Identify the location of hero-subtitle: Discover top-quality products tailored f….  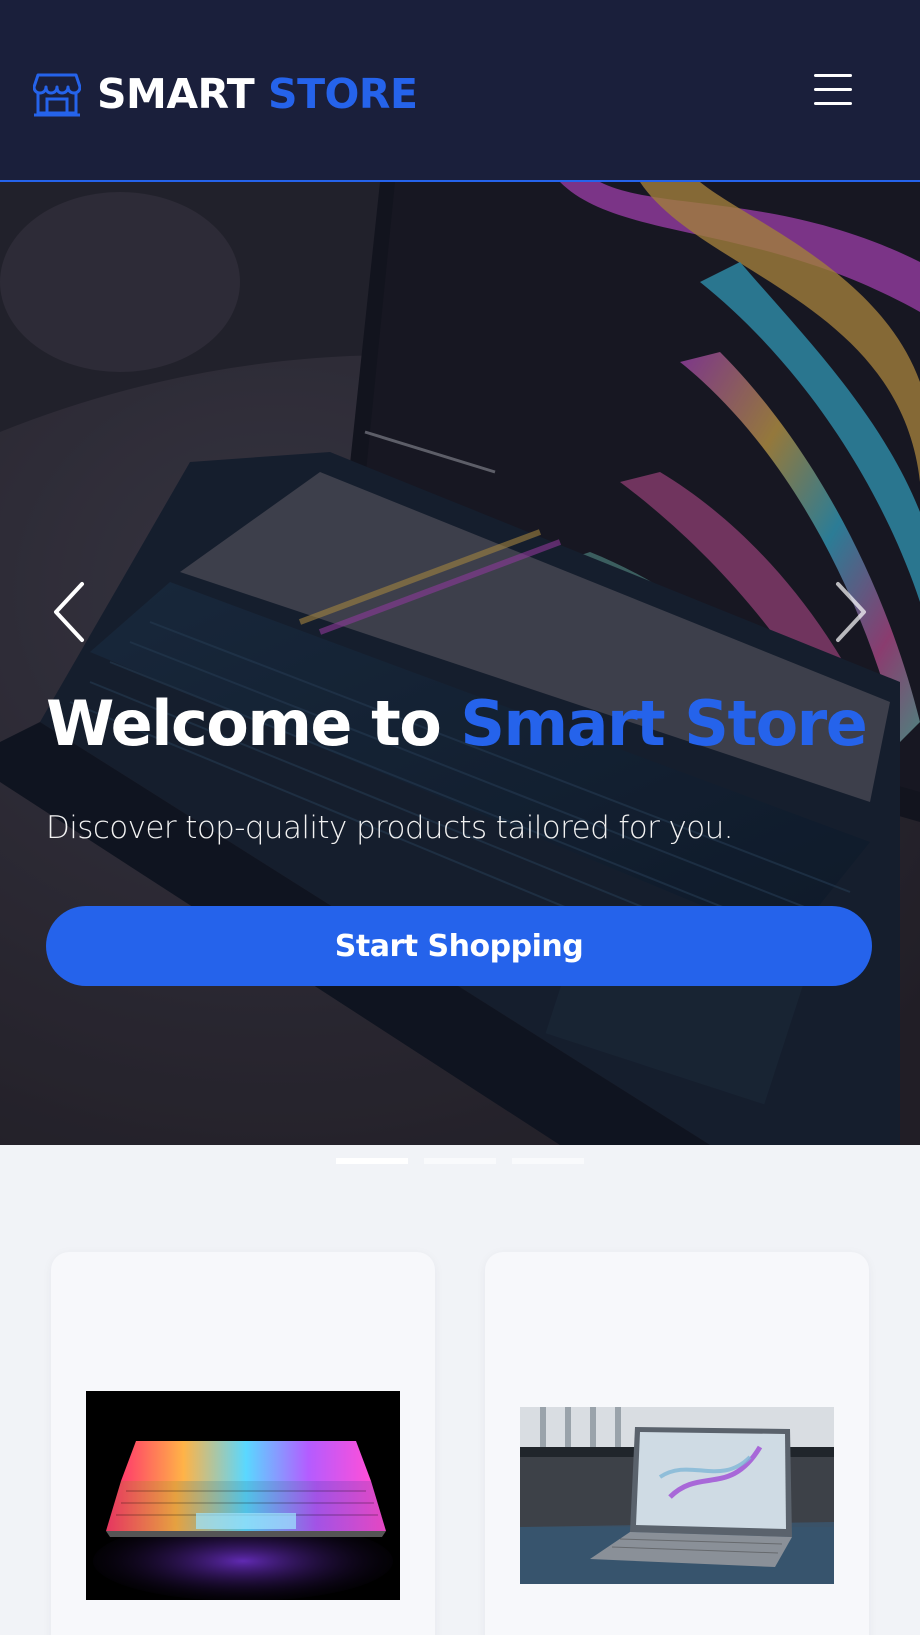
(389, 828).